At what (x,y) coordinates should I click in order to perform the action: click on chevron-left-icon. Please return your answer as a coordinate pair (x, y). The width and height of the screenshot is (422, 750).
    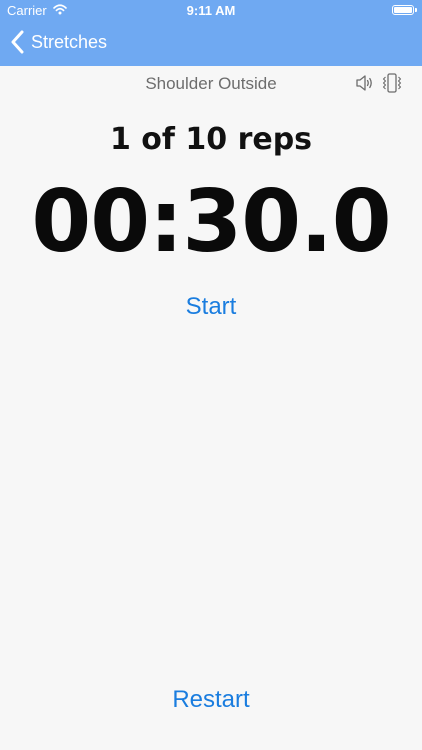
    Looking at the image, I should click on (17, 42).